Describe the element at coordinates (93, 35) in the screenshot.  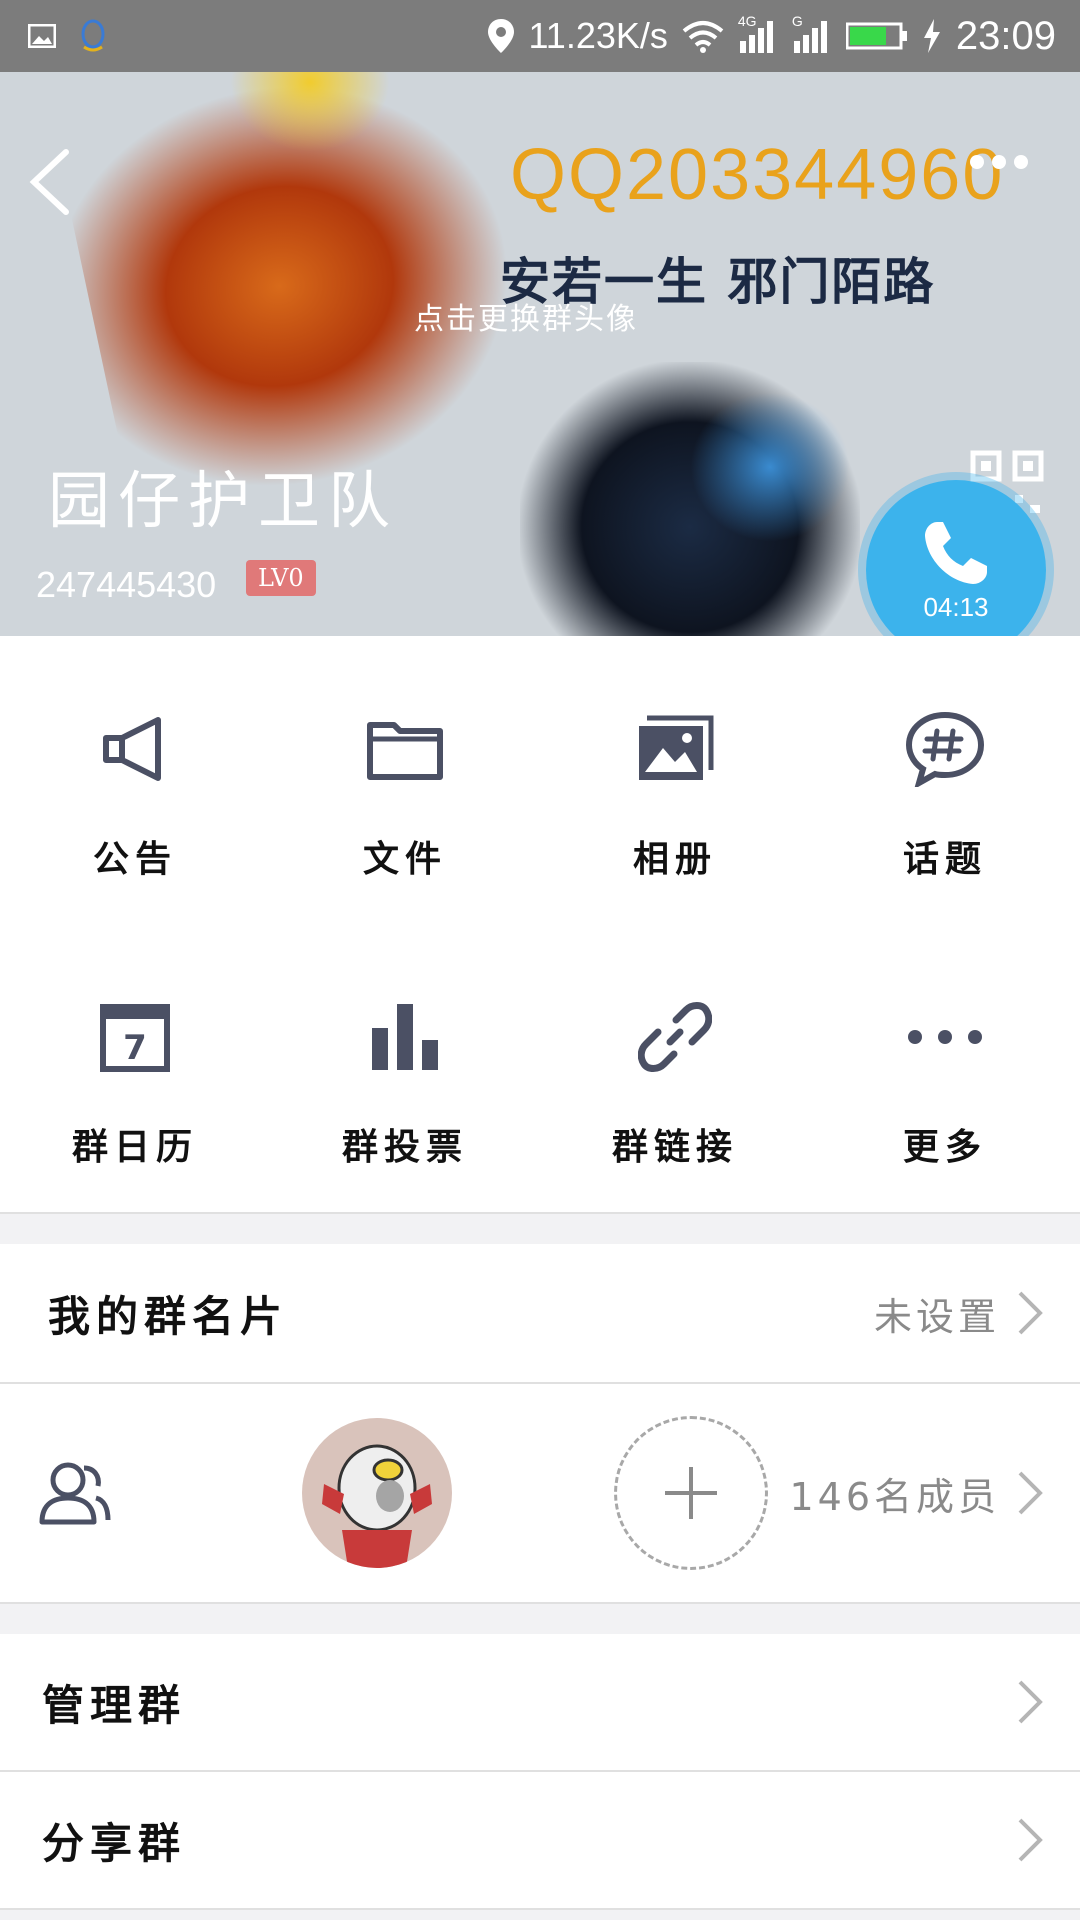
I see `qq-notification-icon` at that location.